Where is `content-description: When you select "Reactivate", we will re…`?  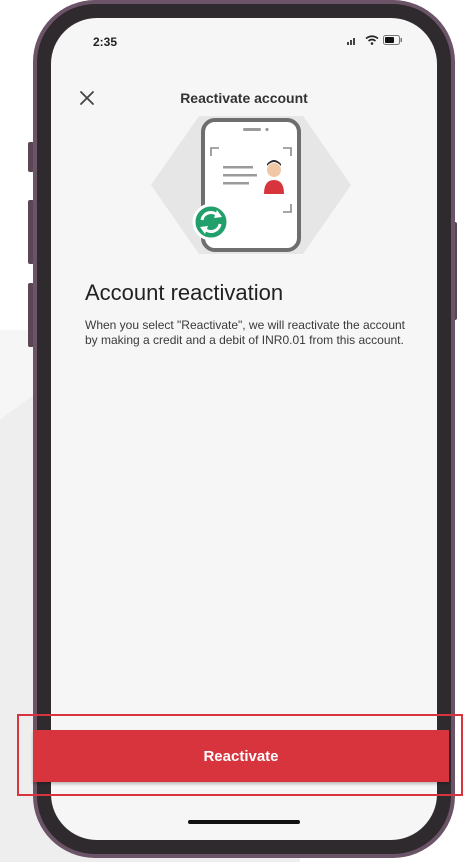
content-description: When you select "Reactivate", we will re… is located at coordinates (245, 332).